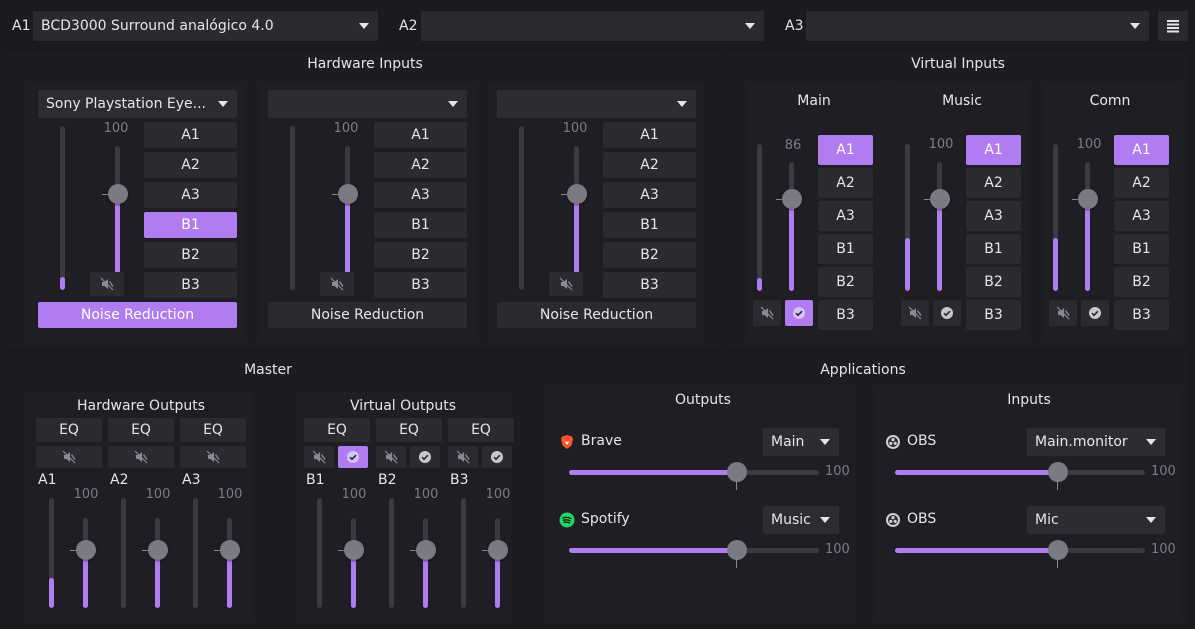  Describe the element at coordinates (592, 26) in the screenshot. I see `a2-device-select` at that location.